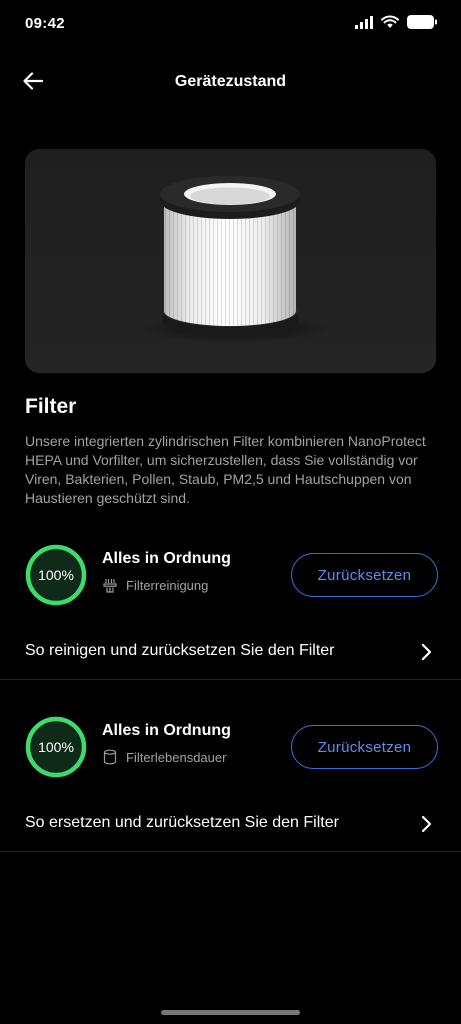  Describe the element at coordinates (167, 585) in the screenshot. I see `status-subtitle-text: Filterreinigung` at that location.